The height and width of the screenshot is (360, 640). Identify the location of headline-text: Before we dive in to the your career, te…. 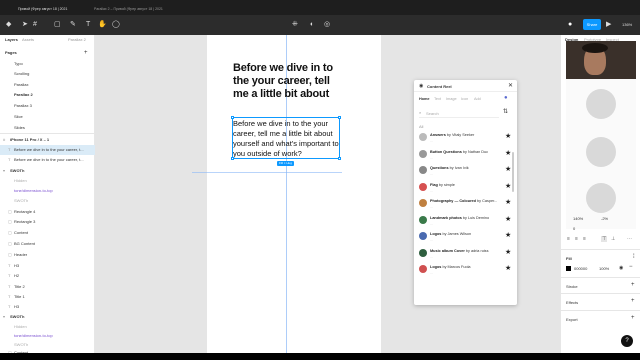
(288, 81).